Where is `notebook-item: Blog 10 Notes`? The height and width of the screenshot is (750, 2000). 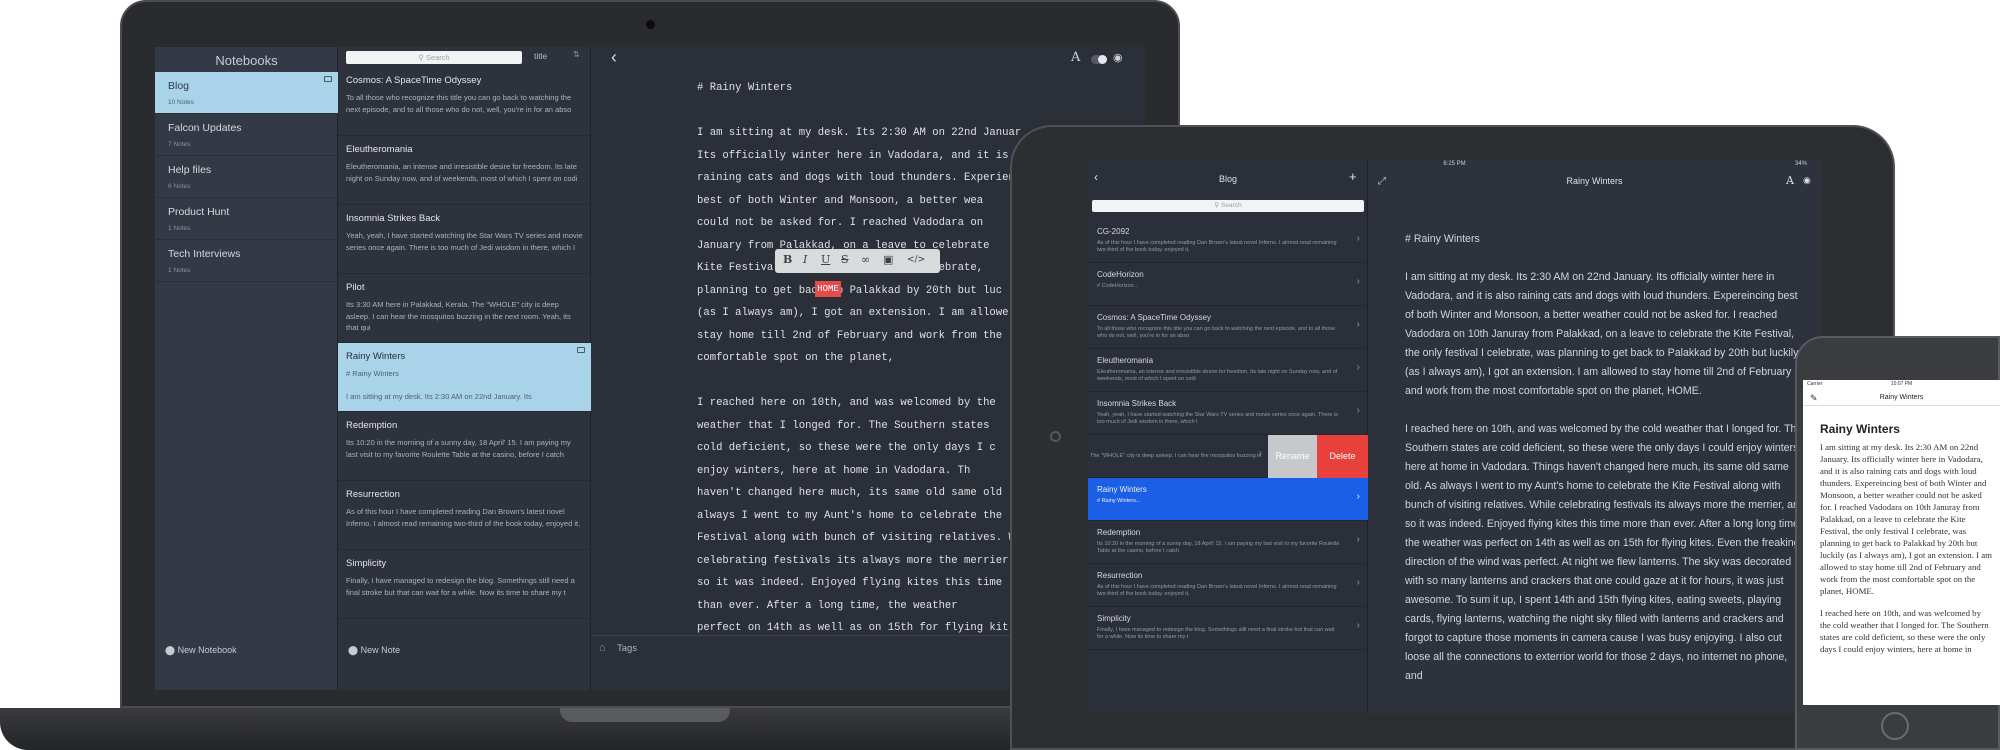 notebook-item: Blog 10 Notes is located at coordinates (246, 93).